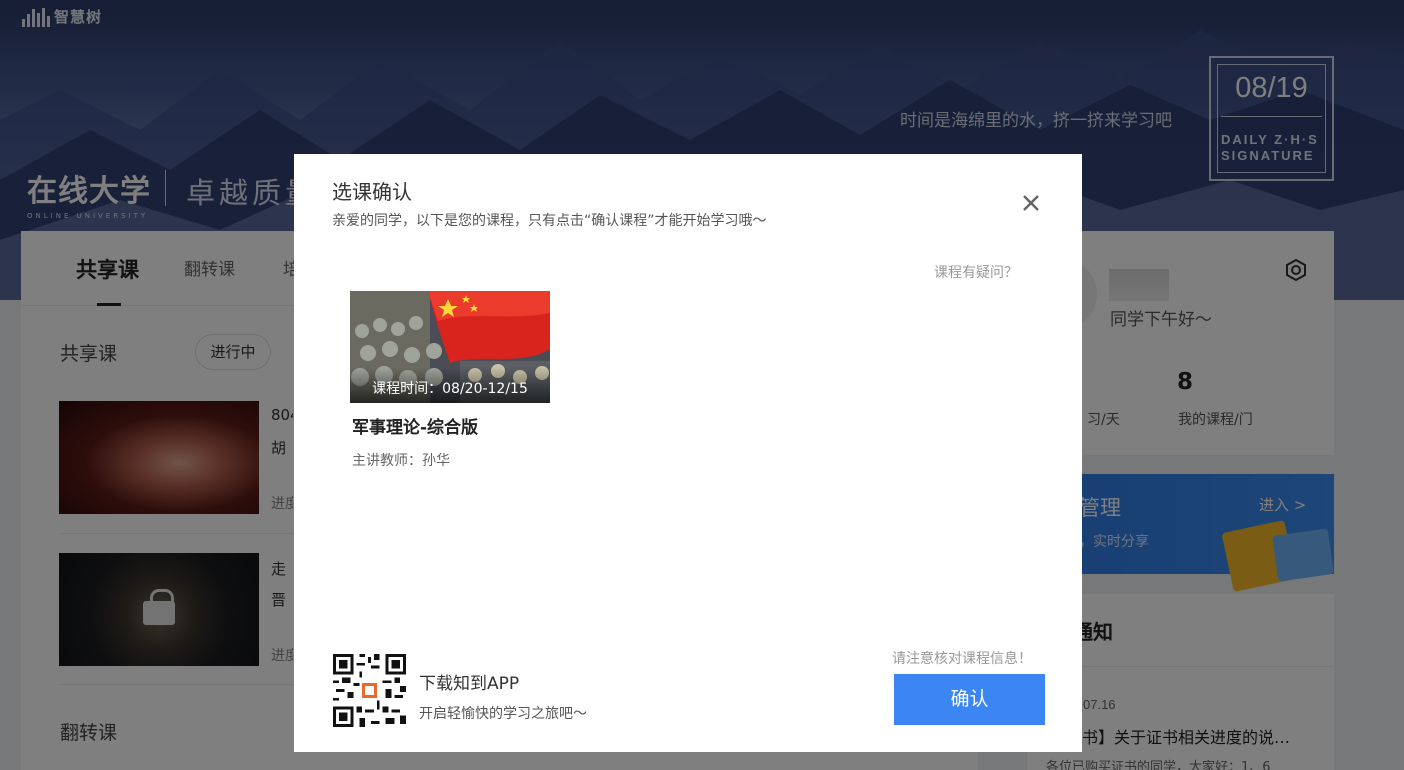  Describe the element at coordinates (962, 659) in the screenshot. I see `verify-course-tip: 请注意核对课程信息！` at that location.